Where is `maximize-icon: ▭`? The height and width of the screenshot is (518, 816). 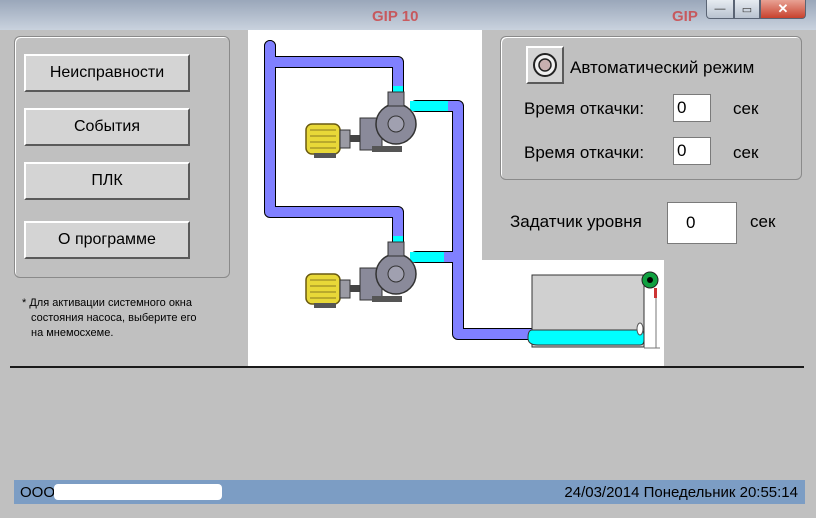 maximize-icon: ▭ is located at coordinates (747, 9).